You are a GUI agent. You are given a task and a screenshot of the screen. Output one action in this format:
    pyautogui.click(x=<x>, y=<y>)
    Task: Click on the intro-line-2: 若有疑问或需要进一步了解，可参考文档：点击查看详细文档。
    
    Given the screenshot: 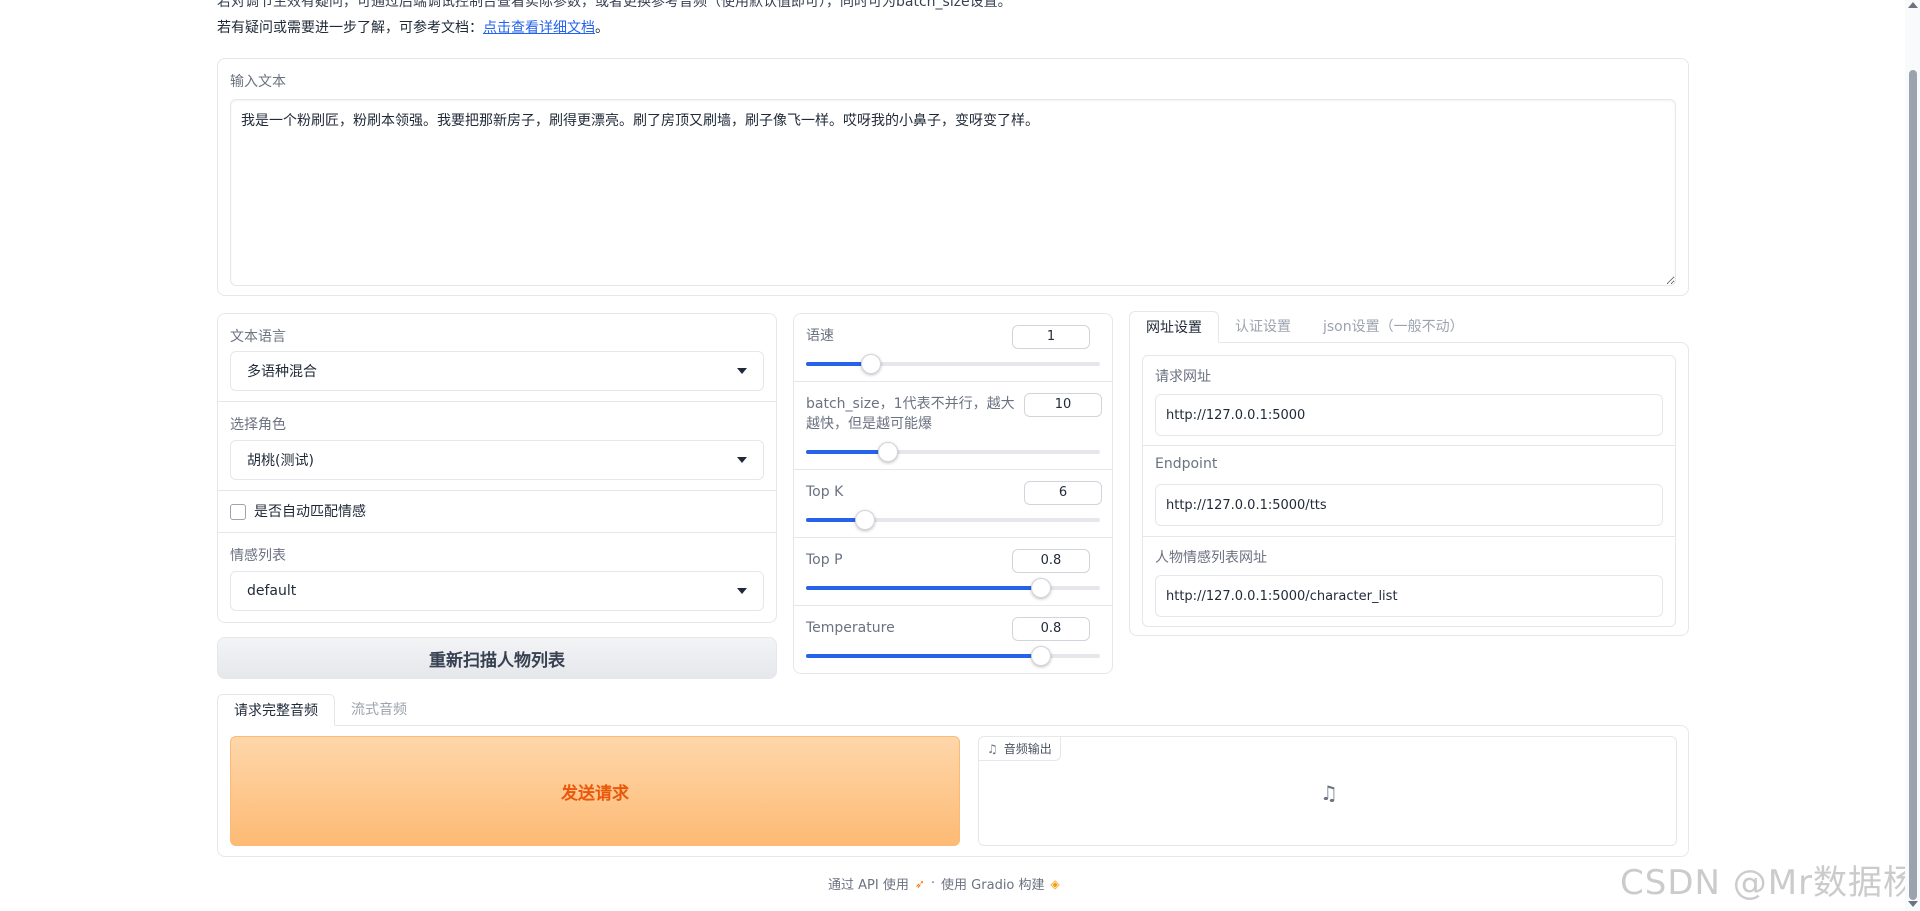 What is the action you would take?
    pyautogui.click(x=413, y=27)
    